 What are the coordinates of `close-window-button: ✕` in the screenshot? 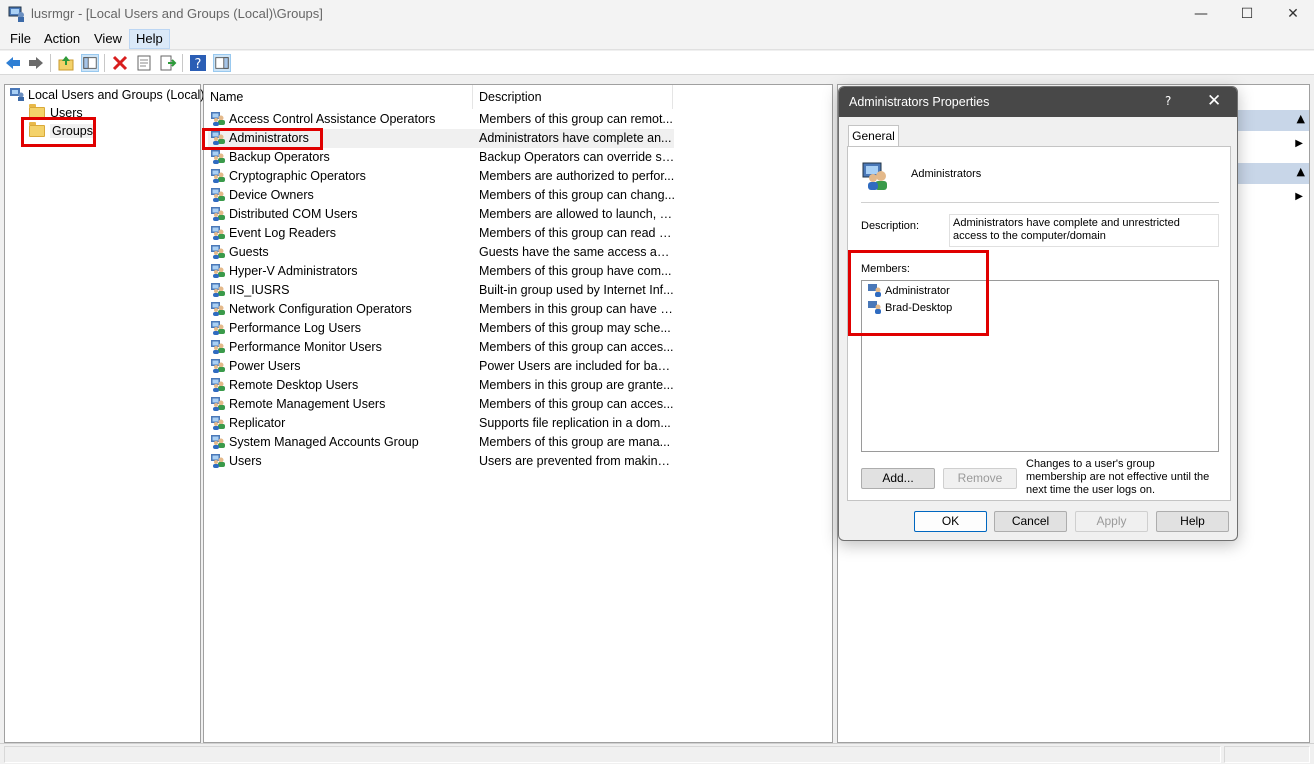 It's located at (1292, 14).